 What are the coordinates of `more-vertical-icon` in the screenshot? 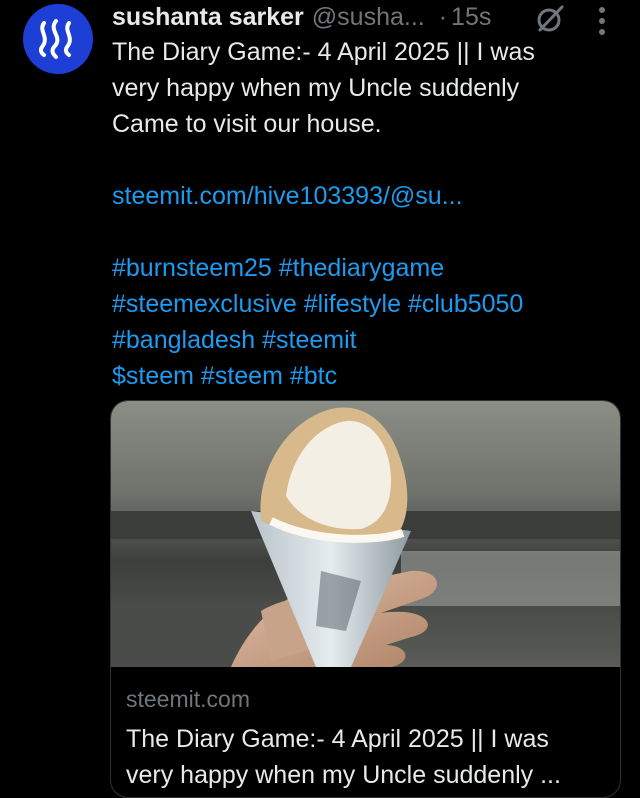 It's located at (602, 21).